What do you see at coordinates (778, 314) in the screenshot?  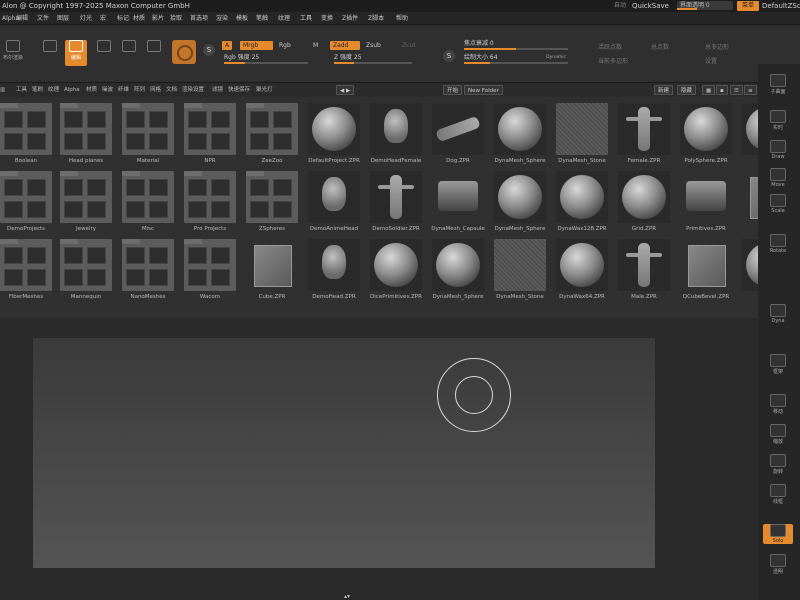 I see `tray-button: Dyna` at bounding box center [778, 314].